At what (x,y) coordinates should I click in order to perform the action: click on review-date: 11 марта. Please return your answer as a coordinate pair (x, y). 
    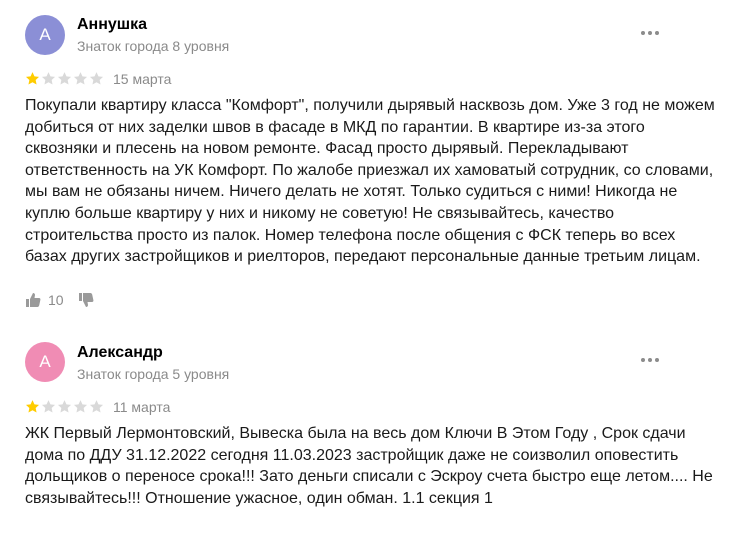
    Looking at the image, I should click on (142, 407).